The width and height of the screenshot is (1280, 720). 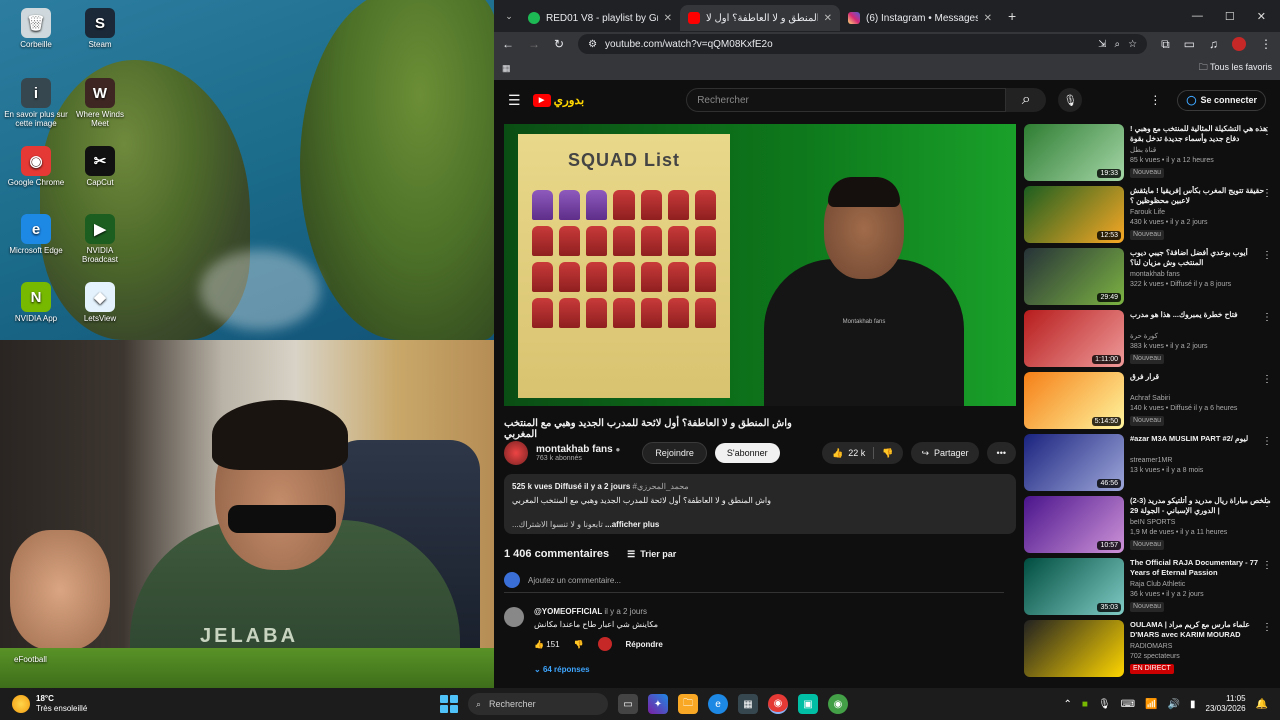 I want to click on maximize-icon: ☐, so click(x=1230, y=16).